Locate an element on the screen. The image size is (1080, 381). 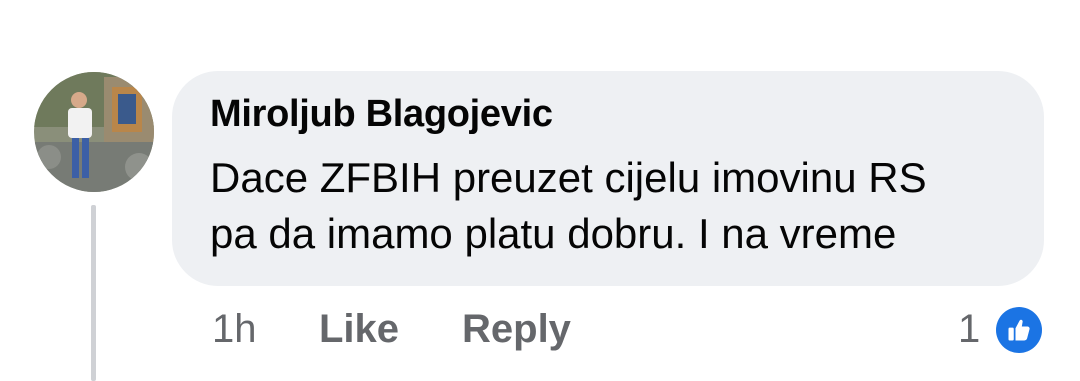
thumbs-up-icon is located at coordinates (1019, 330).